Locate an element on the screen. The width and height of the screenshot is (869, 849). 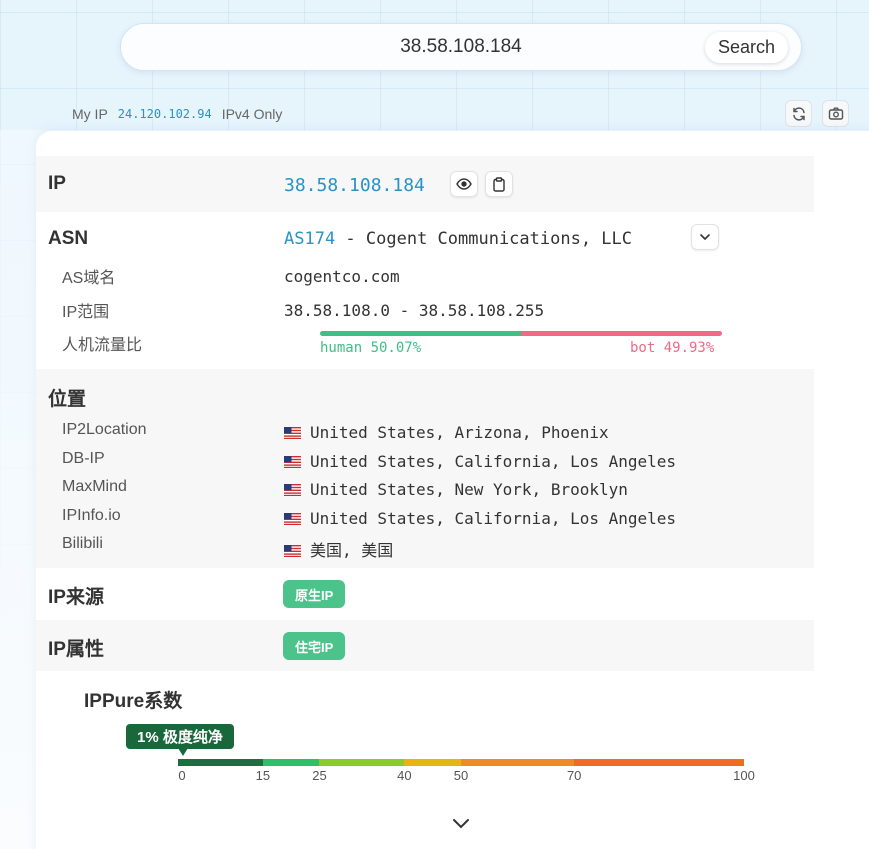
ip-origin-badge: 原生IP is located at coordinates (314, 594).